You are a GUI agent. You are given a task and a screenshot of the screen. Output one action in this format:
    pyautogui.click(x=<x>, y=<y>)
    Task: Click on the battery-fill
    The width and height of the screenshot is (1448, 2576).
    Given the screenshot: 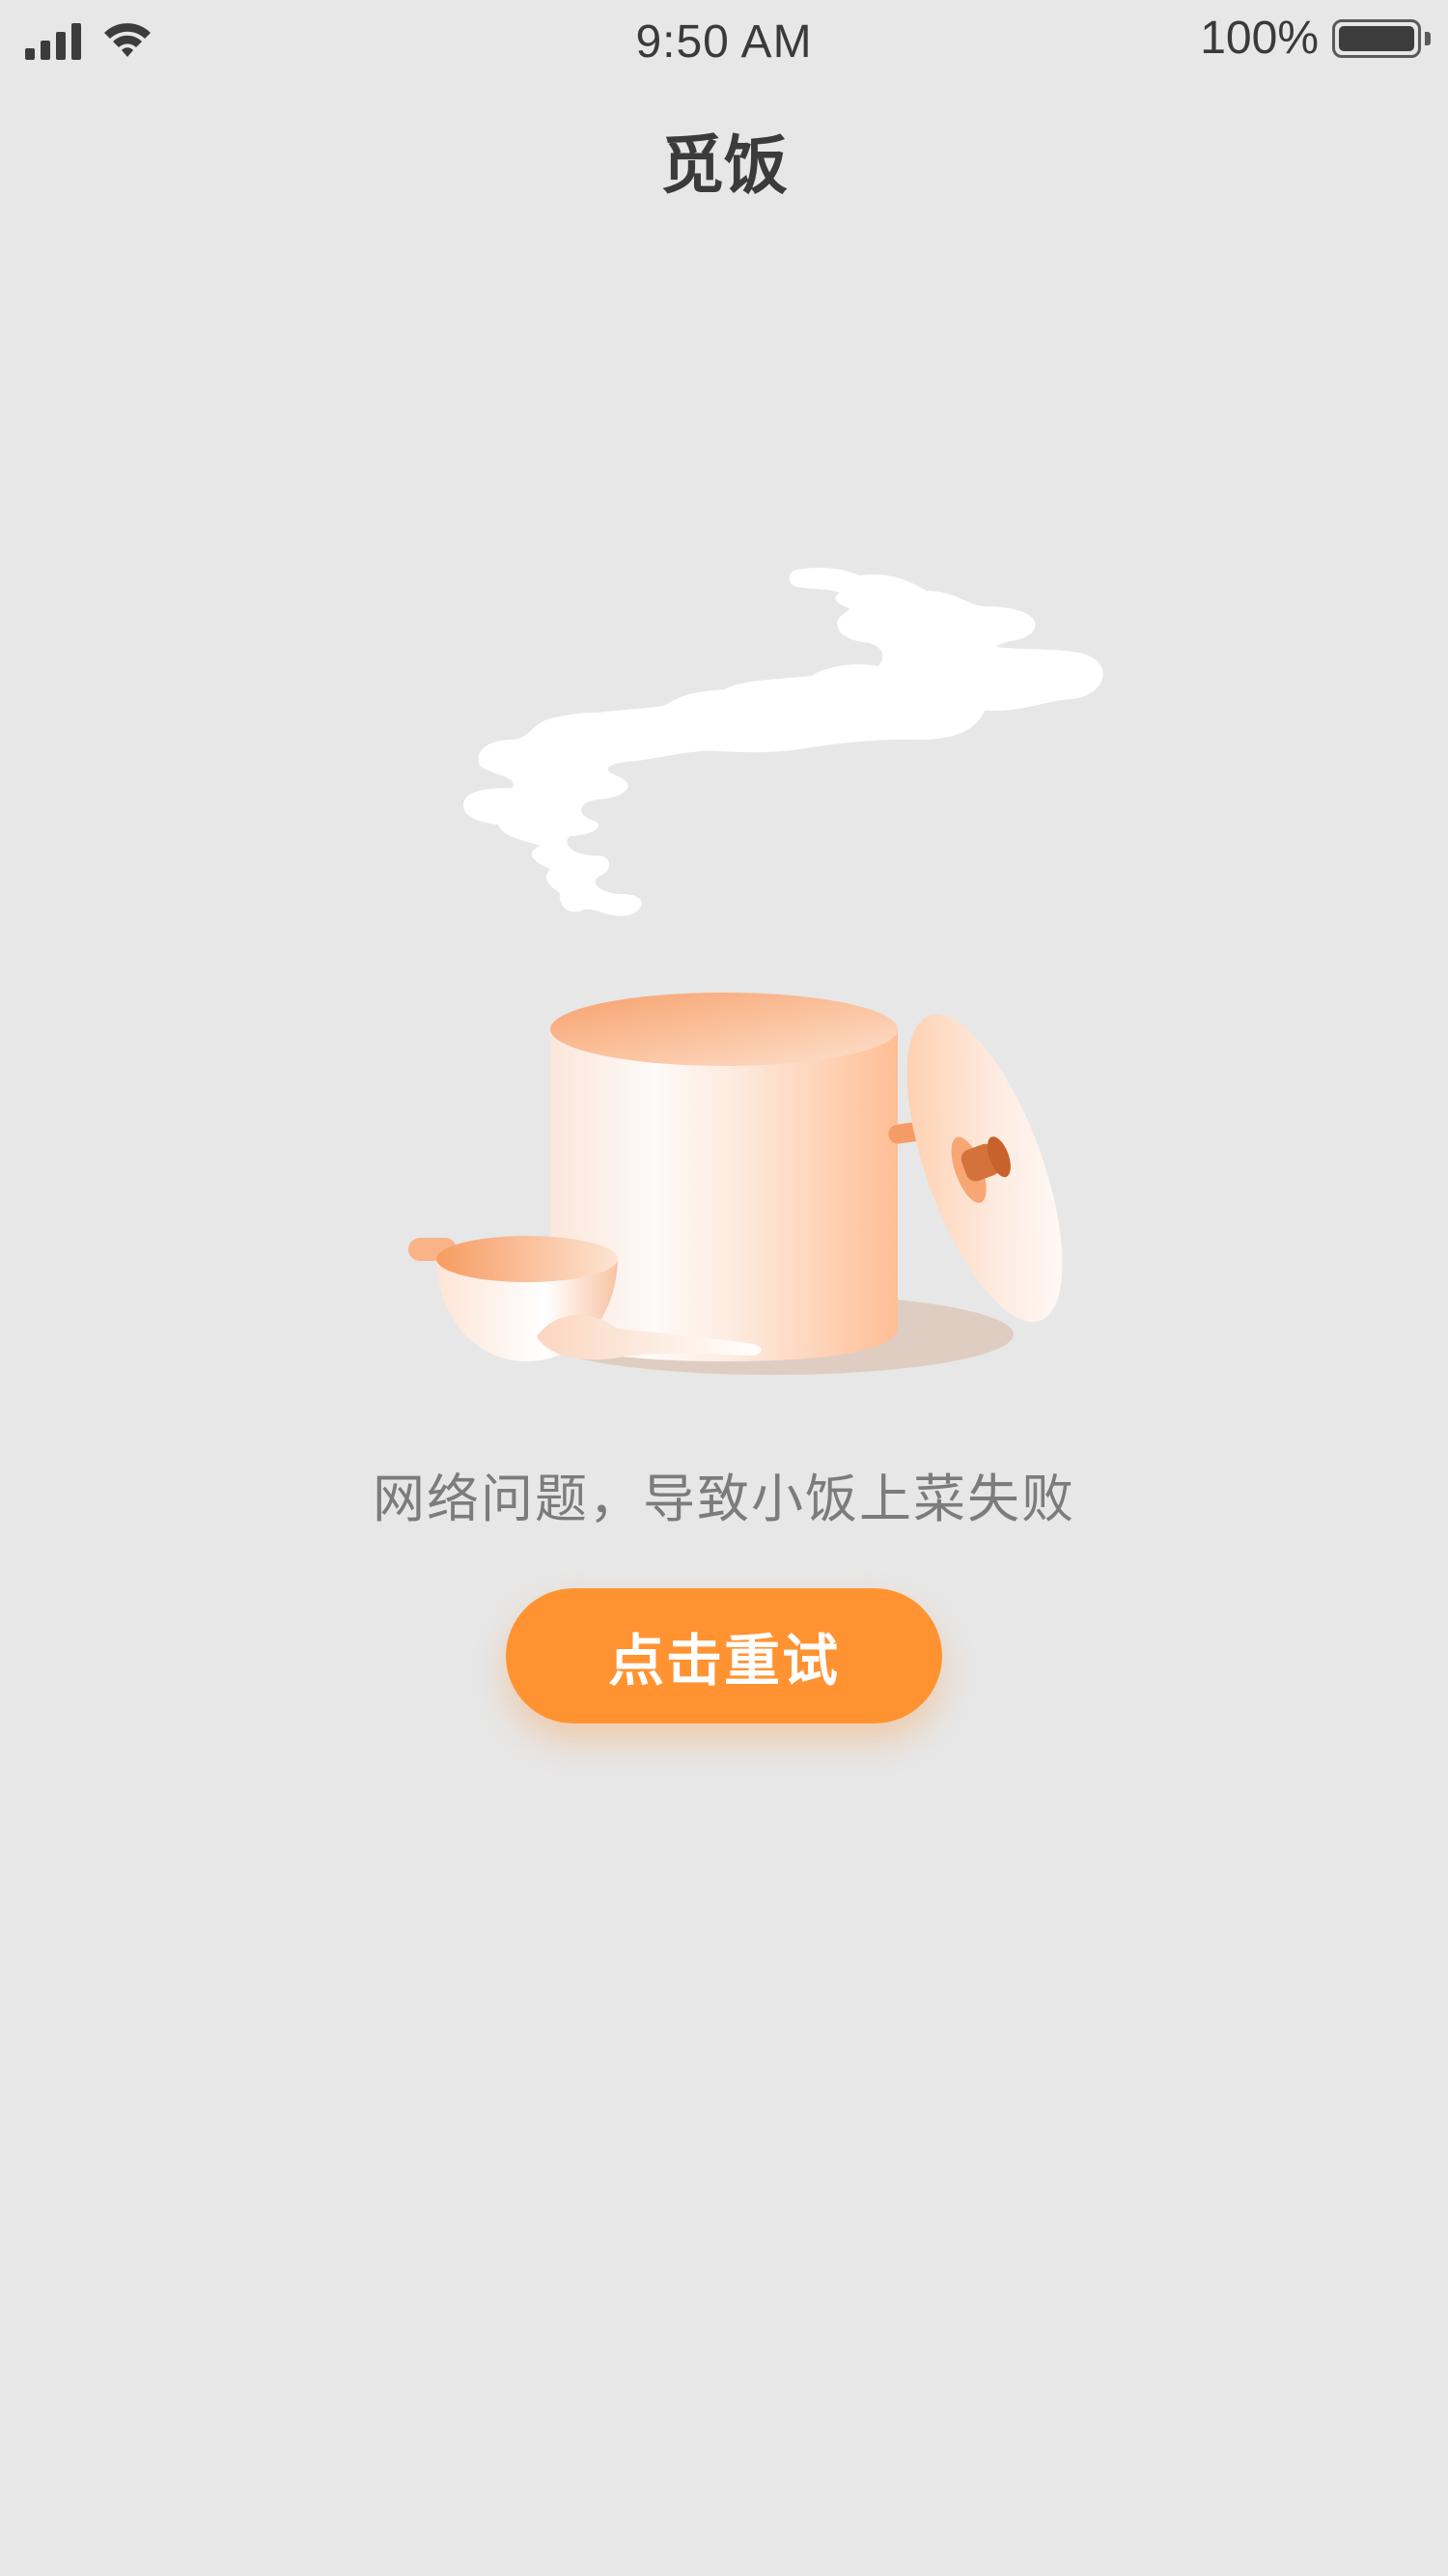 What is the action you would take?
    pyautogui.click(x=1377, y=38)
    